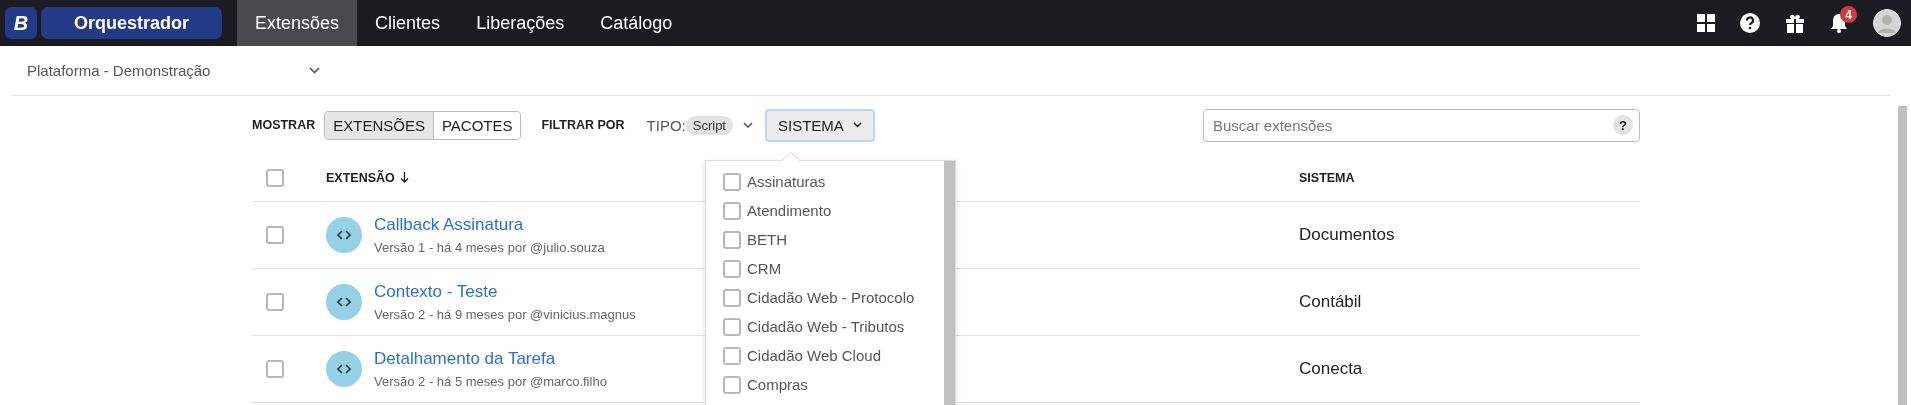 Image resolution: width=1911 pixels, height=405 pixels. Describe the element at coordinates (826, 326) in the screenshot. I see `option-label: Cidadão Web - Tributos` at that location.